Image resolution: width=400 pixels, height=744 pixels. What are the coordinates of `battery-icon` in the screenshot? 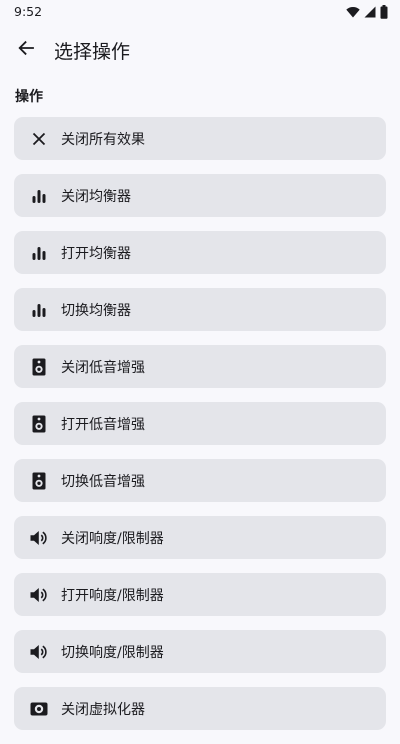 It's located at (384, 12).